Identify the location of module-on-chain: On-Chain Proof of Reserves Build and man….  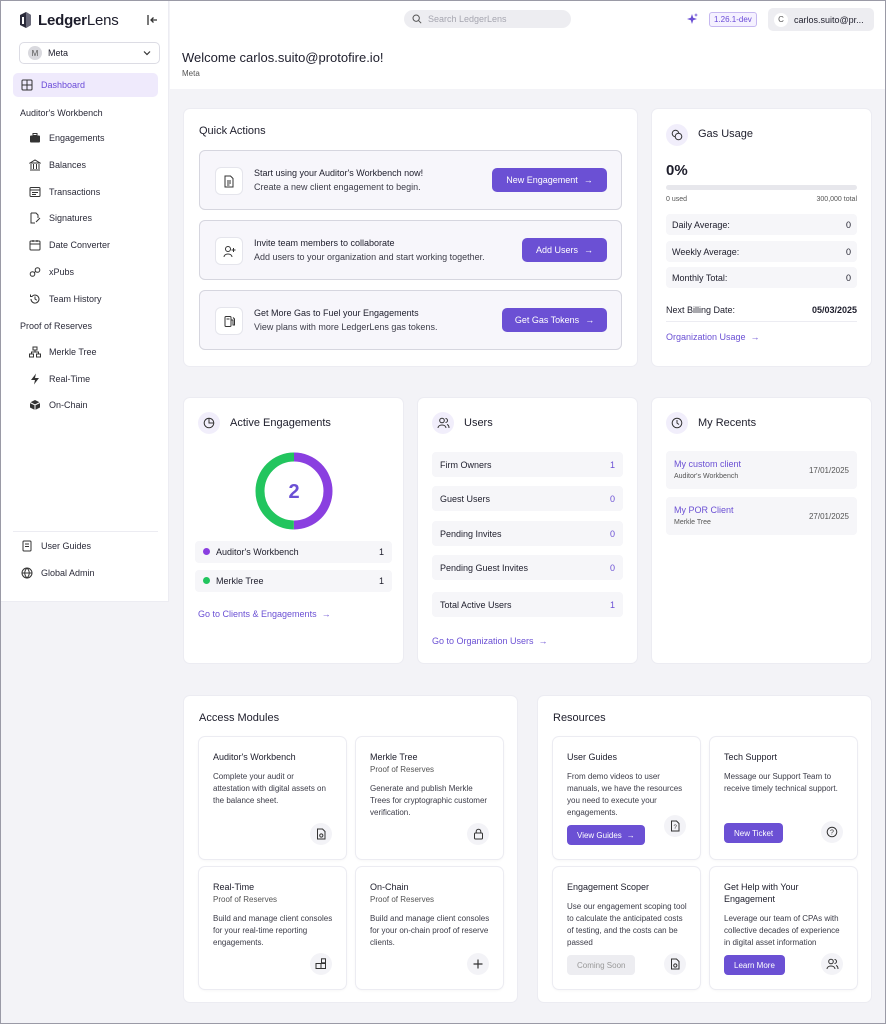
(429, 928).